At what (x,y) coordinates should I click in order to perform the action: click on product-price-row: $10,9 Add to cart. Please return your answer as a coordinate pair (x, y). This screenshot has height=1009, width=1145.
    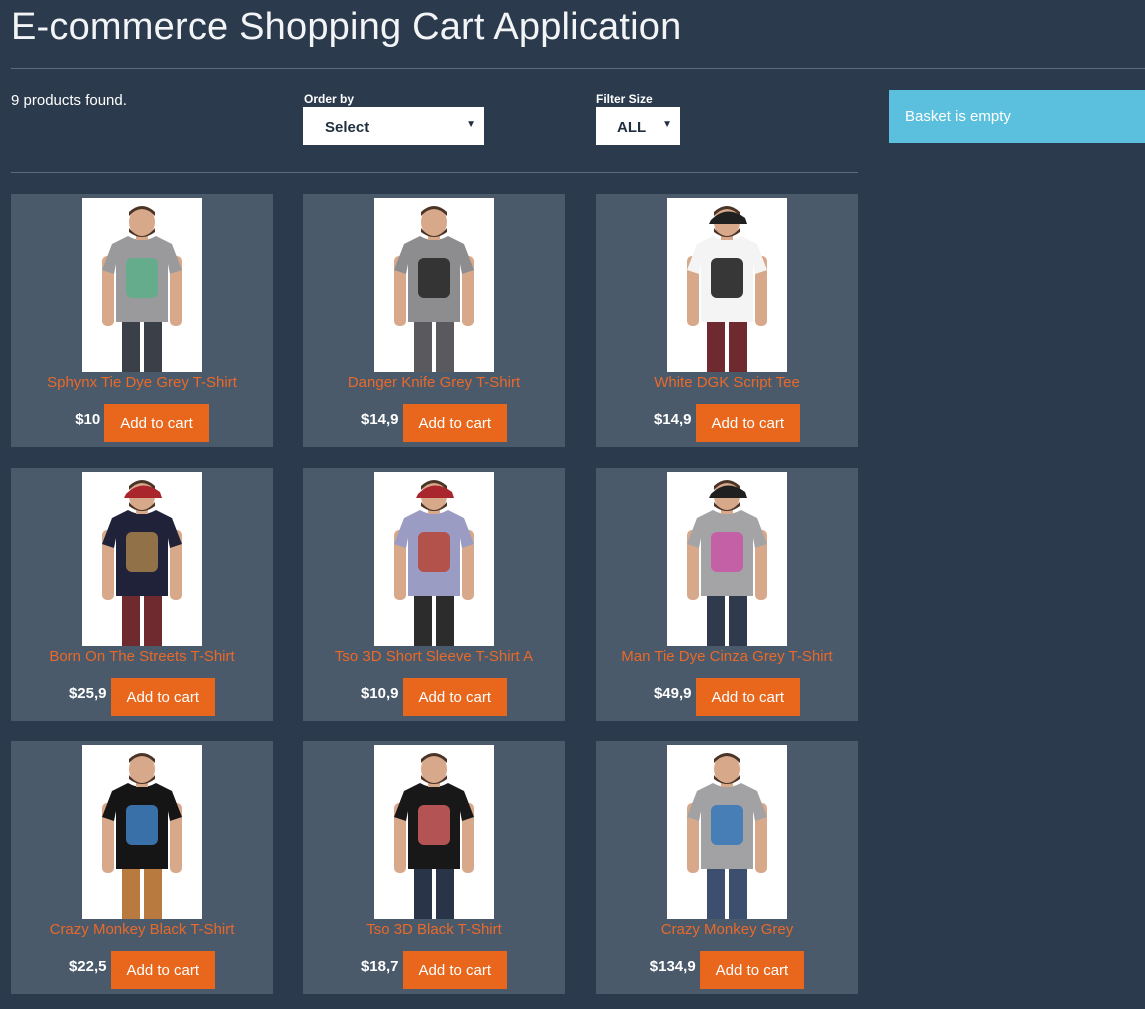
    Looking at the image, I should click on (434, 697).